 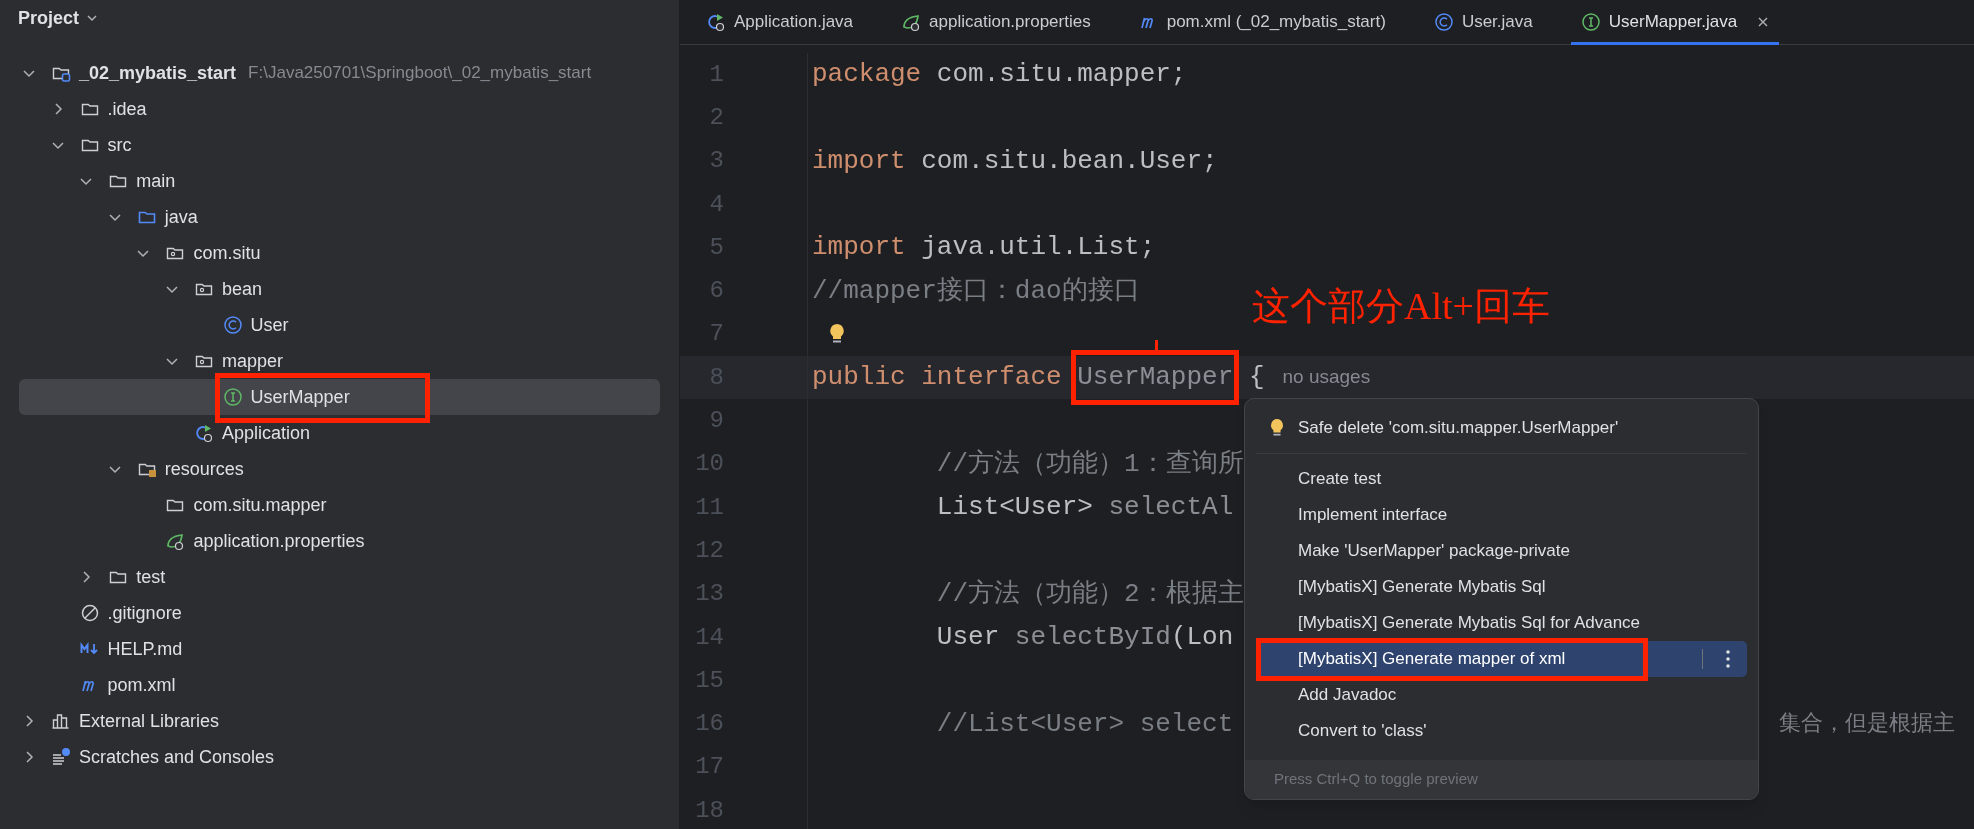 What do you see at coordinates (780, 22) in the screenshot?
I see `editor-tab: Application.java` at bounding box center [780, 22].